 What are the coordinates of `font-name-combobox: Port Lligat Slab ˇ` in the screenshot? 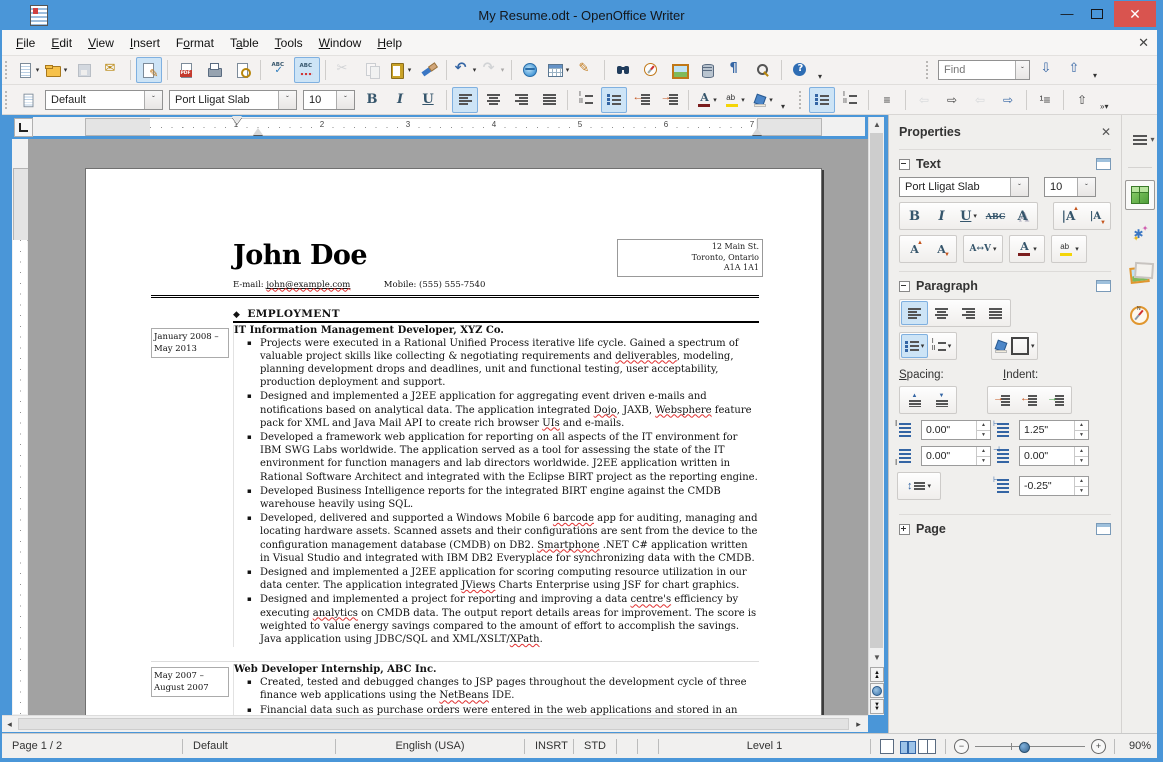 It's located at (233, 99).